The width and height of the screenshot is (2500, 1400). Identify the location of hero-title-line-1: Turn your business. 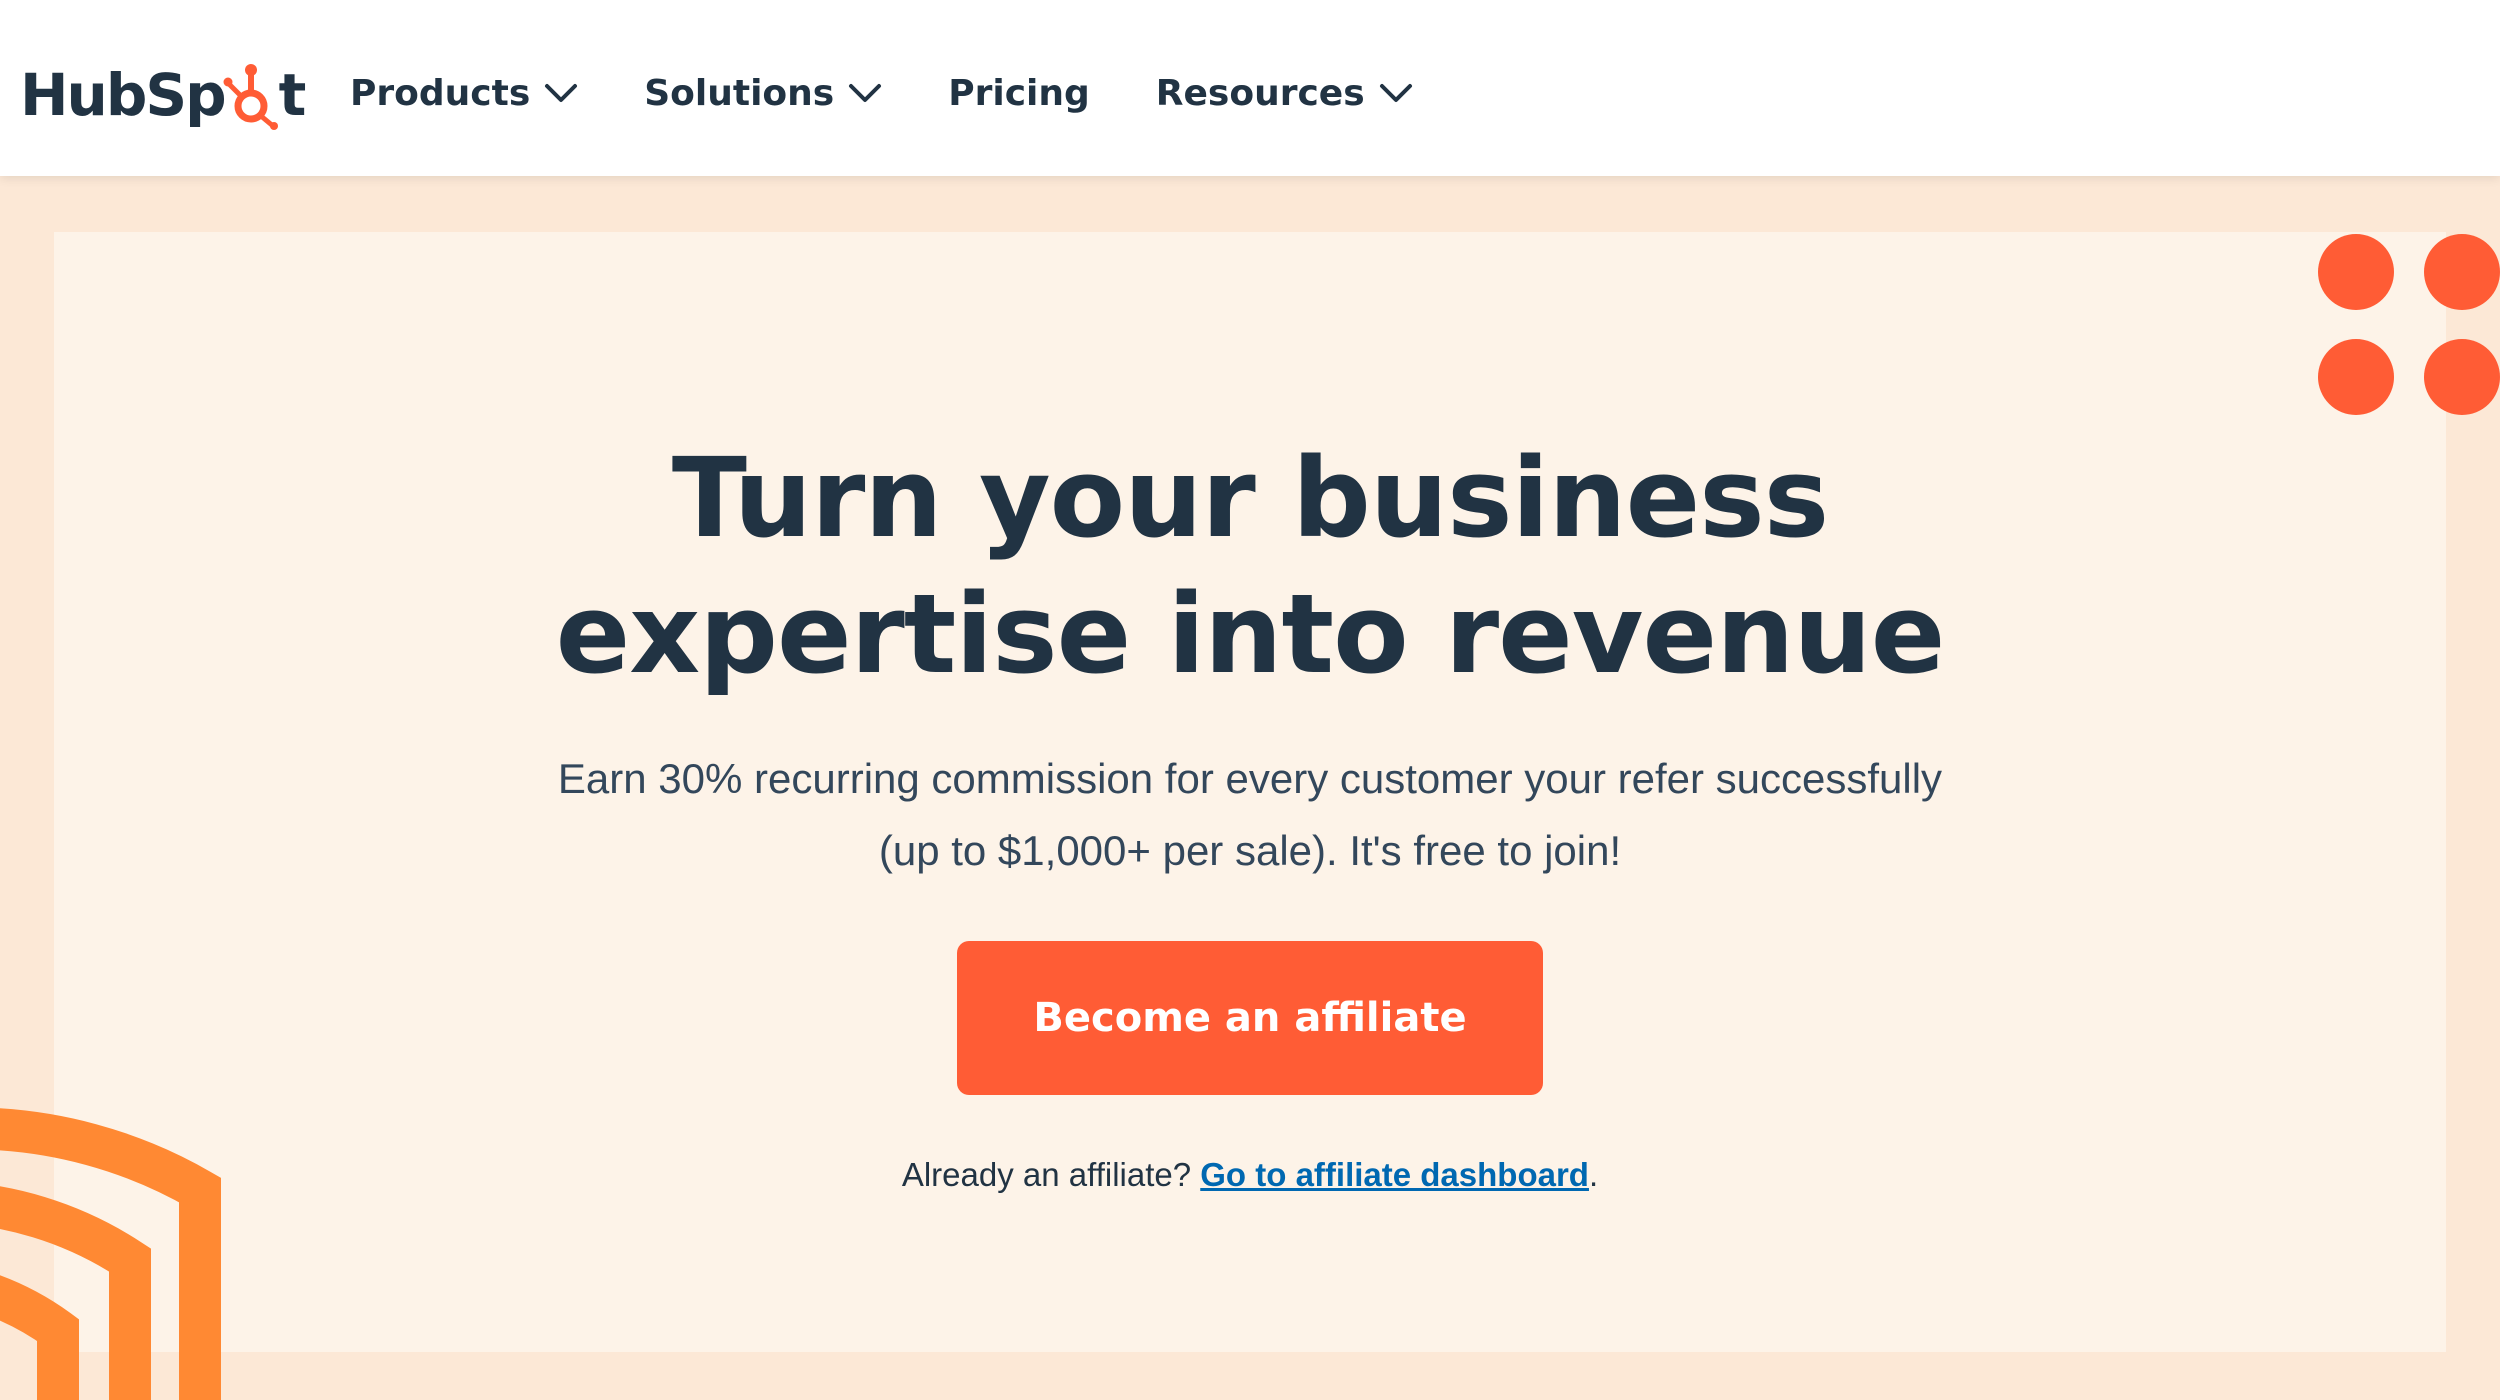
(1250, 498).